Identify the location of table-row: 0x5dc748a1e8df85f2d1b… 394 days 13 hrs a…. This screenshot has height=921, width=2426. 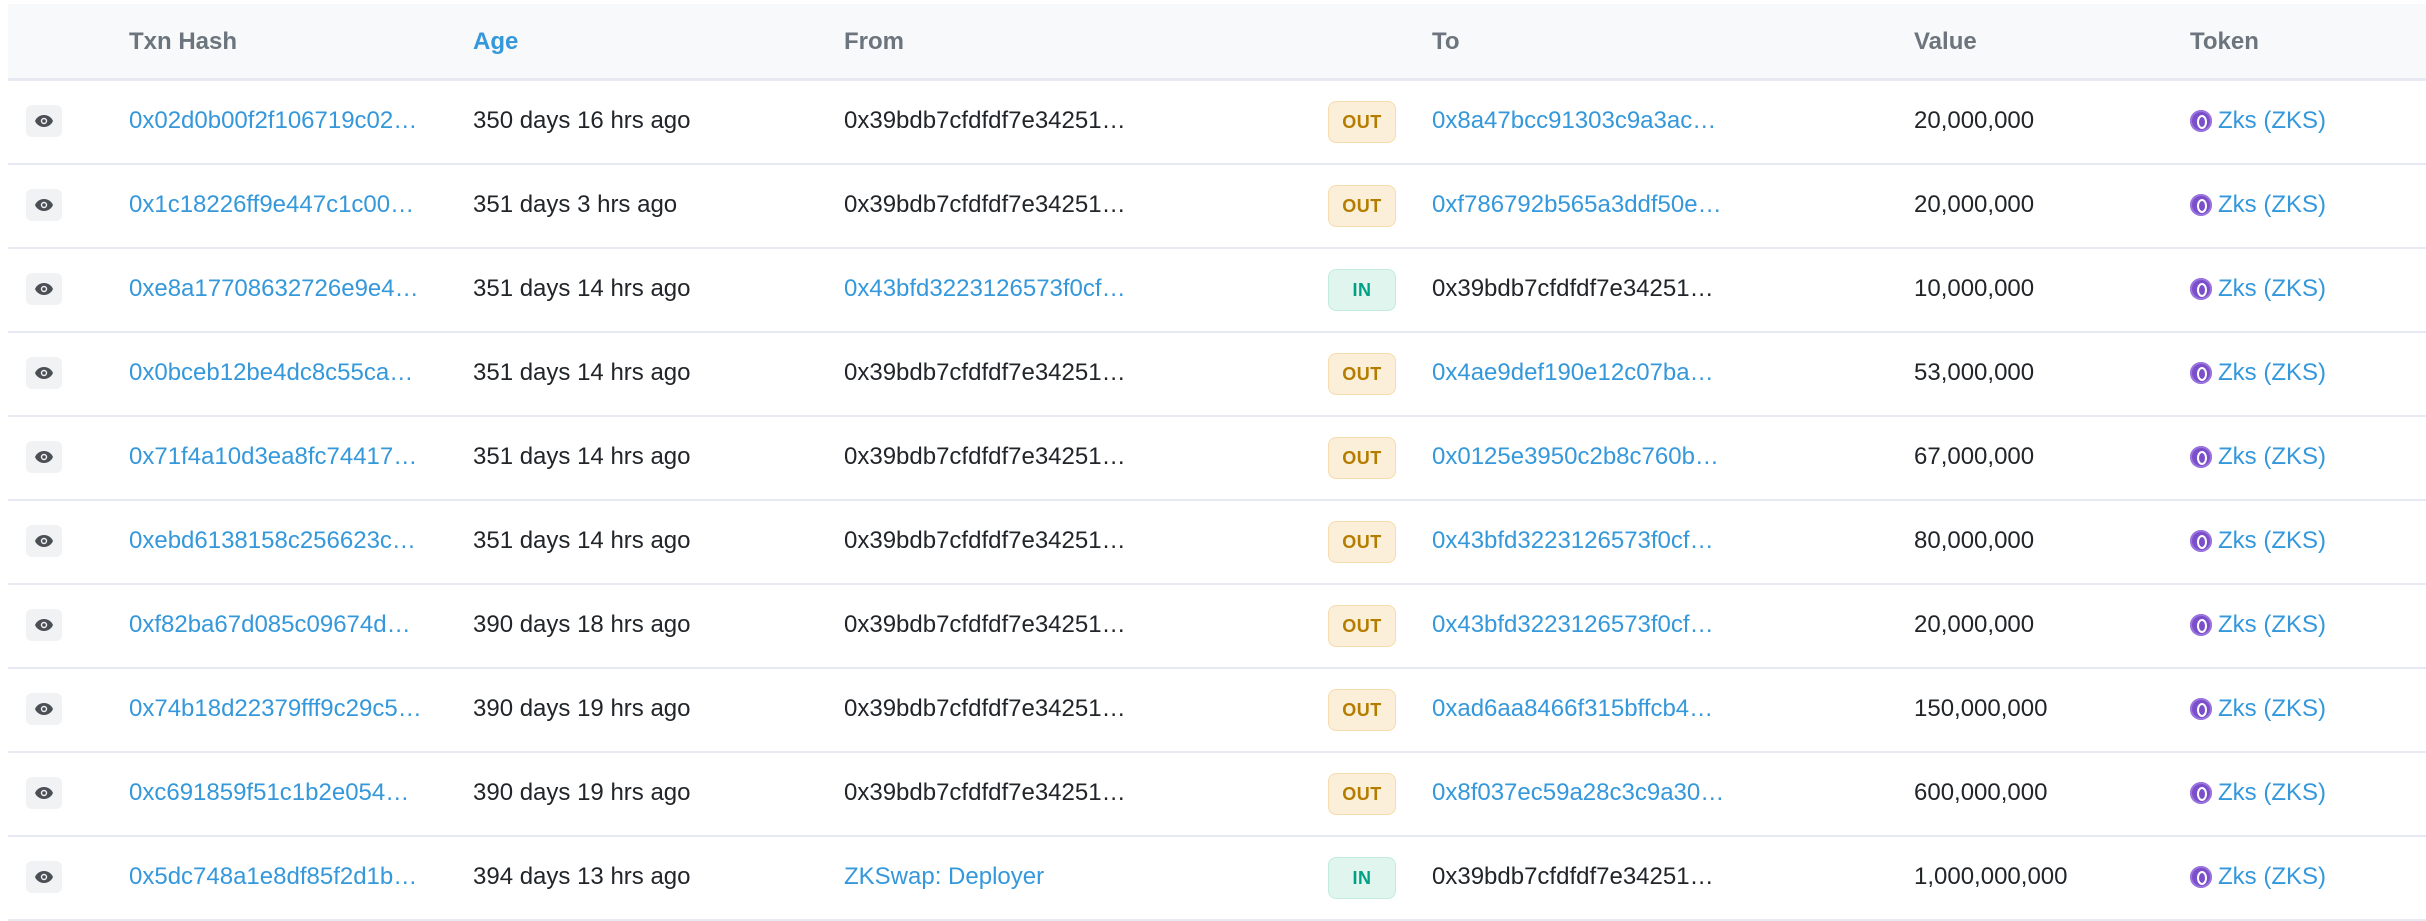
(1217, 879).